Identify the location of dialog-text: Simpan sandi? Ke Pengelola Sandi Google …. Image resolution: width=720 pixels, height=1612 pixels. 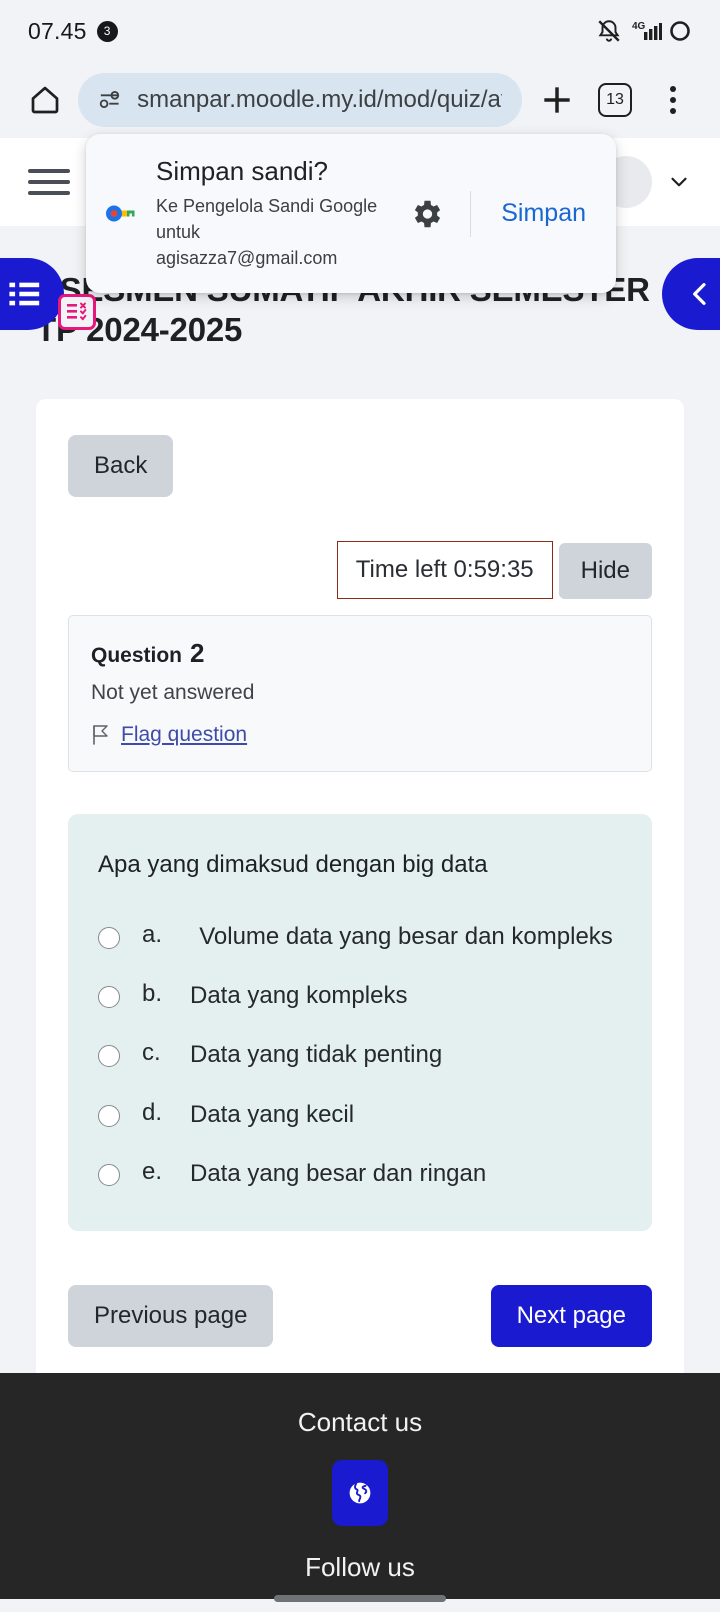
(271, 213).